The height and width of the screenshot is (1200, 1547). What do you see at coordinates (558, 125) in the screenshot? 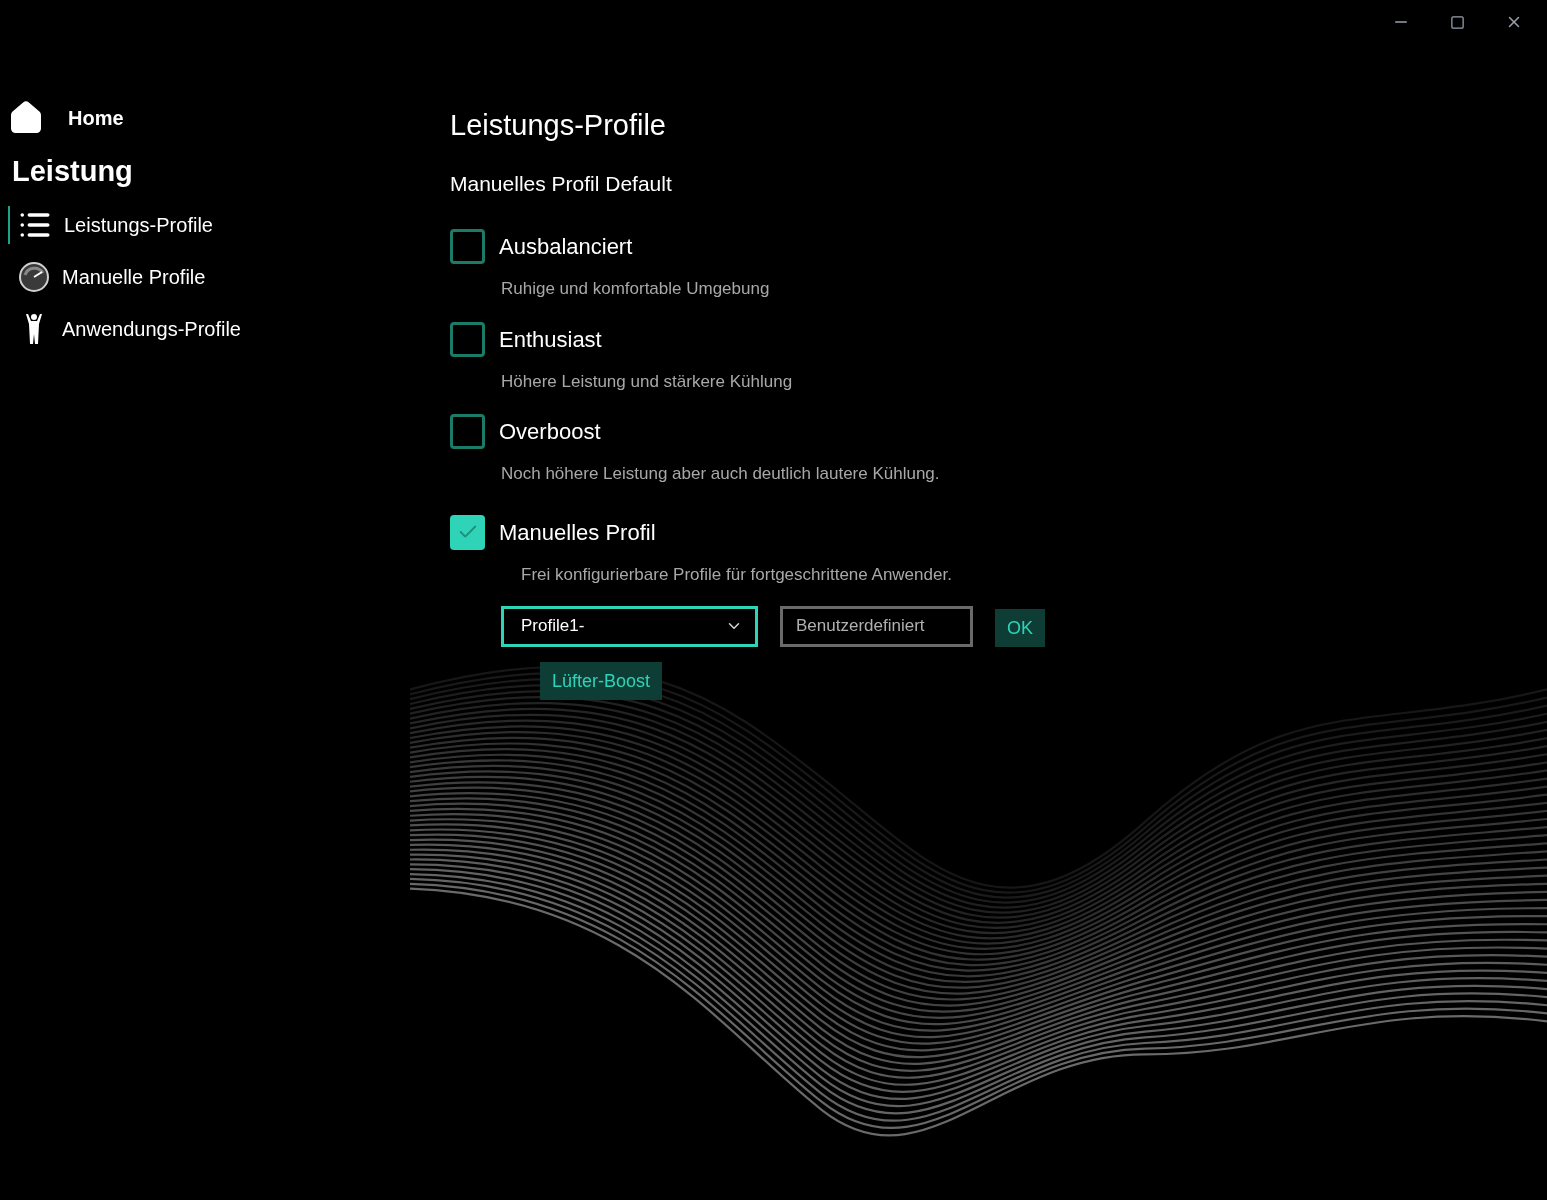
I see `page-title: Leistungs-Profile` at bounding box center [558, 125].